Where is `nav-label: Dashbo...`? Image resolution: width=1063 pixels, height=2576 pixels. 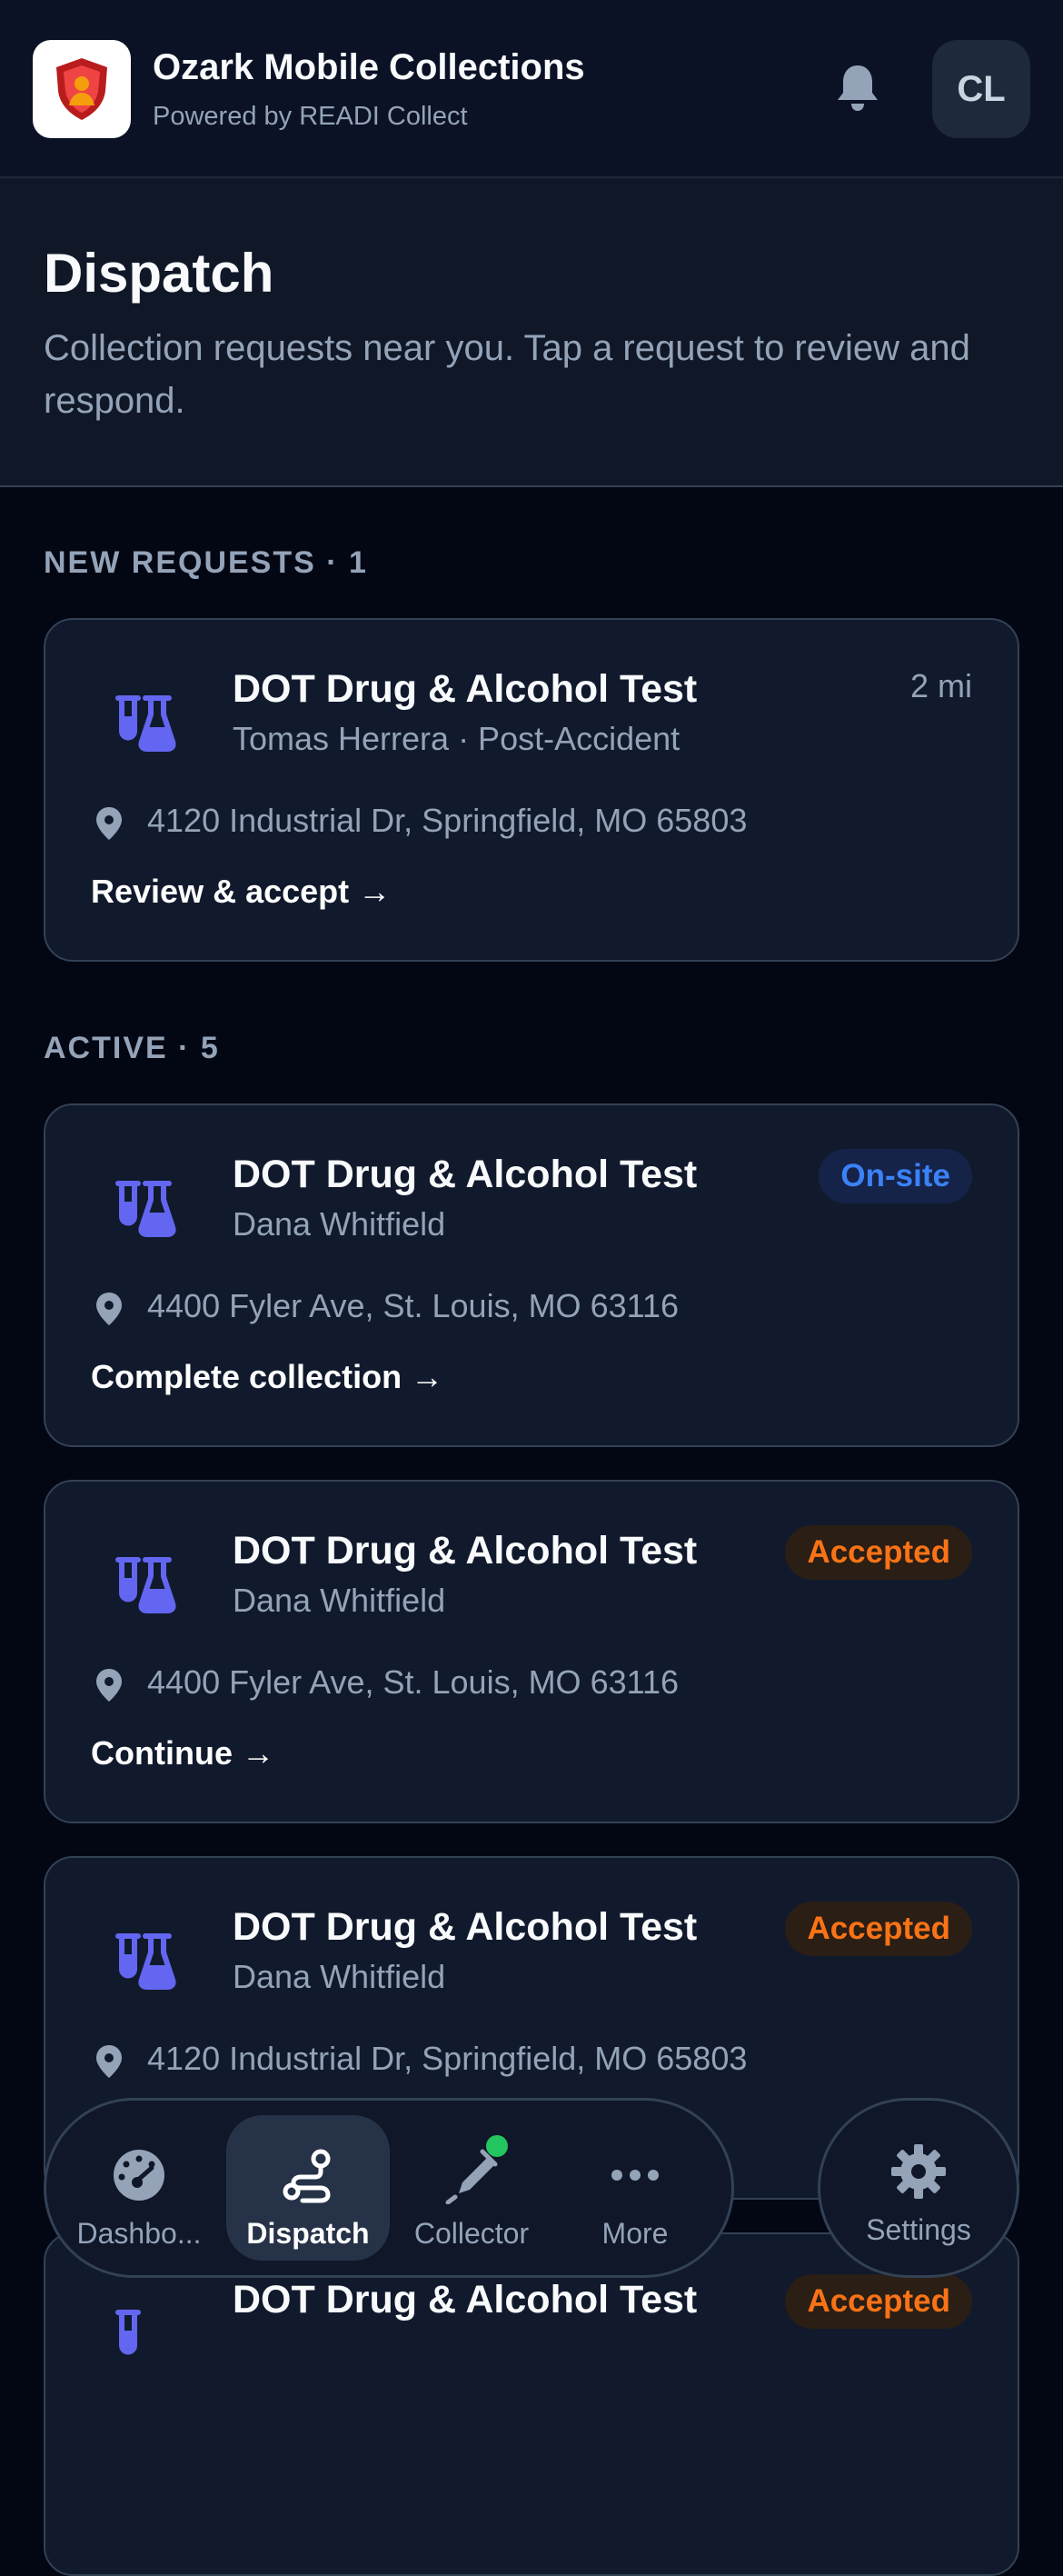 nav-label: Dashbo... is located at coordinates (139, 2233).